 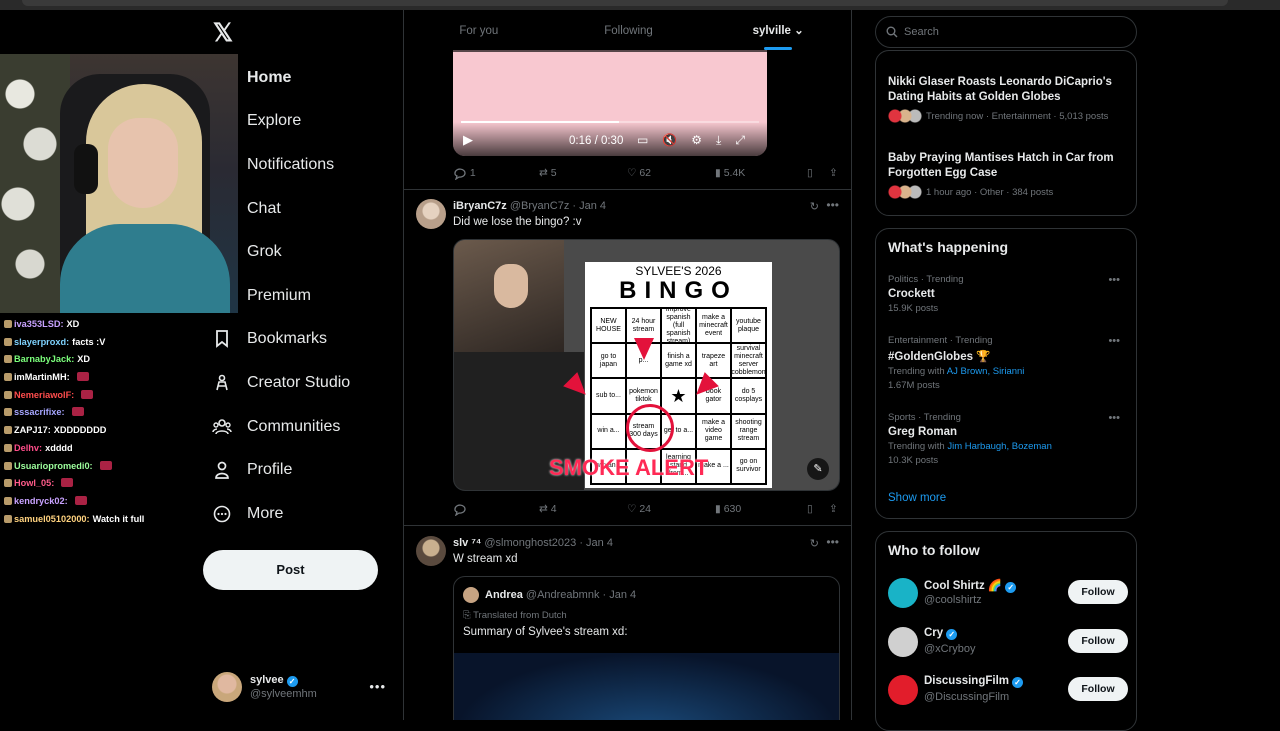 What do you see at coordinates (734, 173) in the screenshot?
I see `view-count: 5.4K` at bounding box center [734, 173].